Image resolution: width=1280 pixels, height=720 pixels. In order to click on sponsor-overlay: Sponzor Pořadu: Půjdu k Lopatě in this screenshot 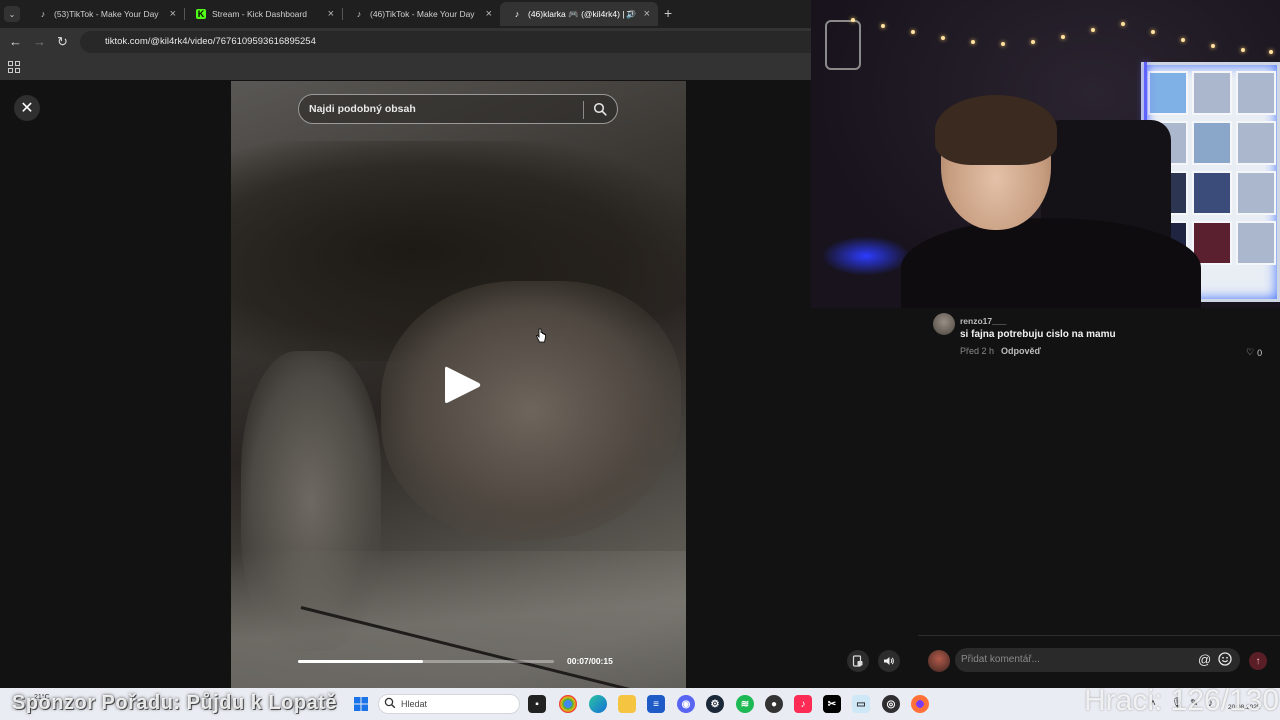, I will do `click(174, 703)`.